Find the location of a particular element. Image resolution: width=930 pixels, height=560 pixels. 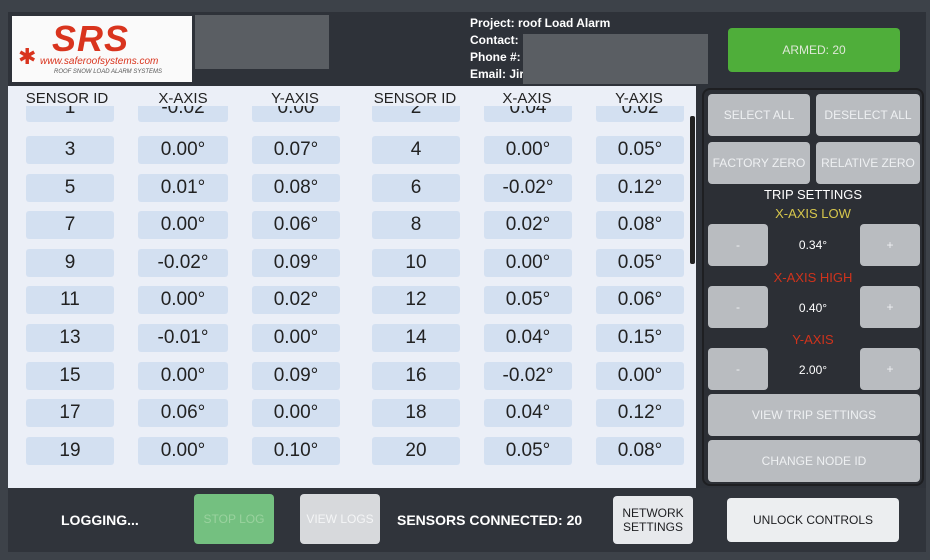

sensor-id-cell: 17 is located at coordinates (70, 413).